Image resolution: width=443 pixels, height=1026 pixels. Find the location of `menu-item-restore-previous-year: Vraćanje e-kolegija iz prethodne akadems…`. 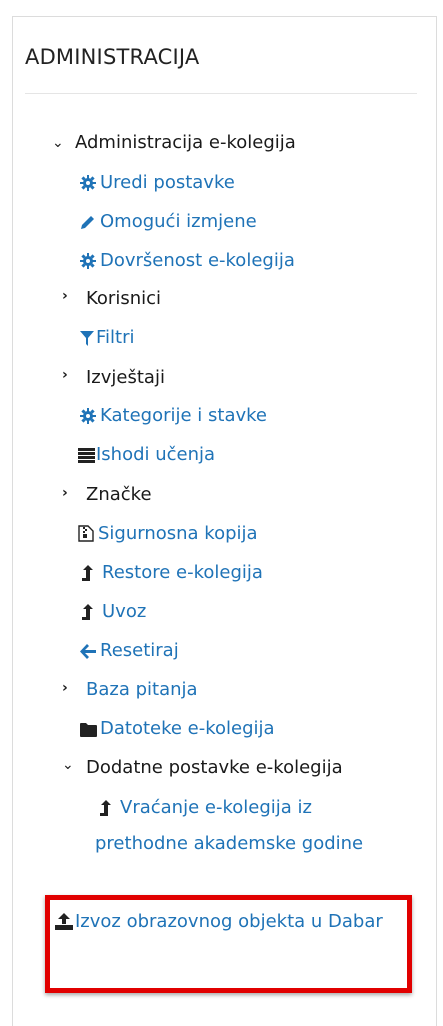

menu-item-restore-previous-year: Vraćanje e-kolegija iz prethodne akadems… is located at coordinates (245, 825).